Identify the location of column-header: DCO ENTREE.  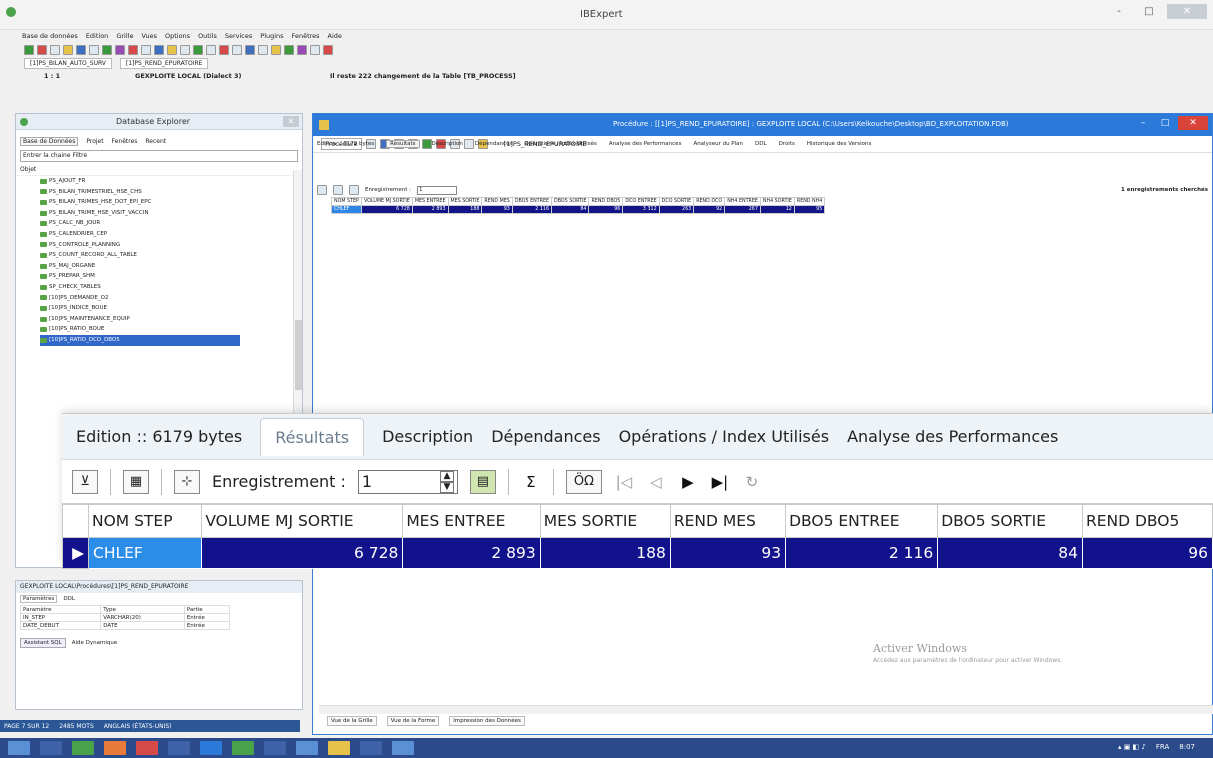
(641, 201).